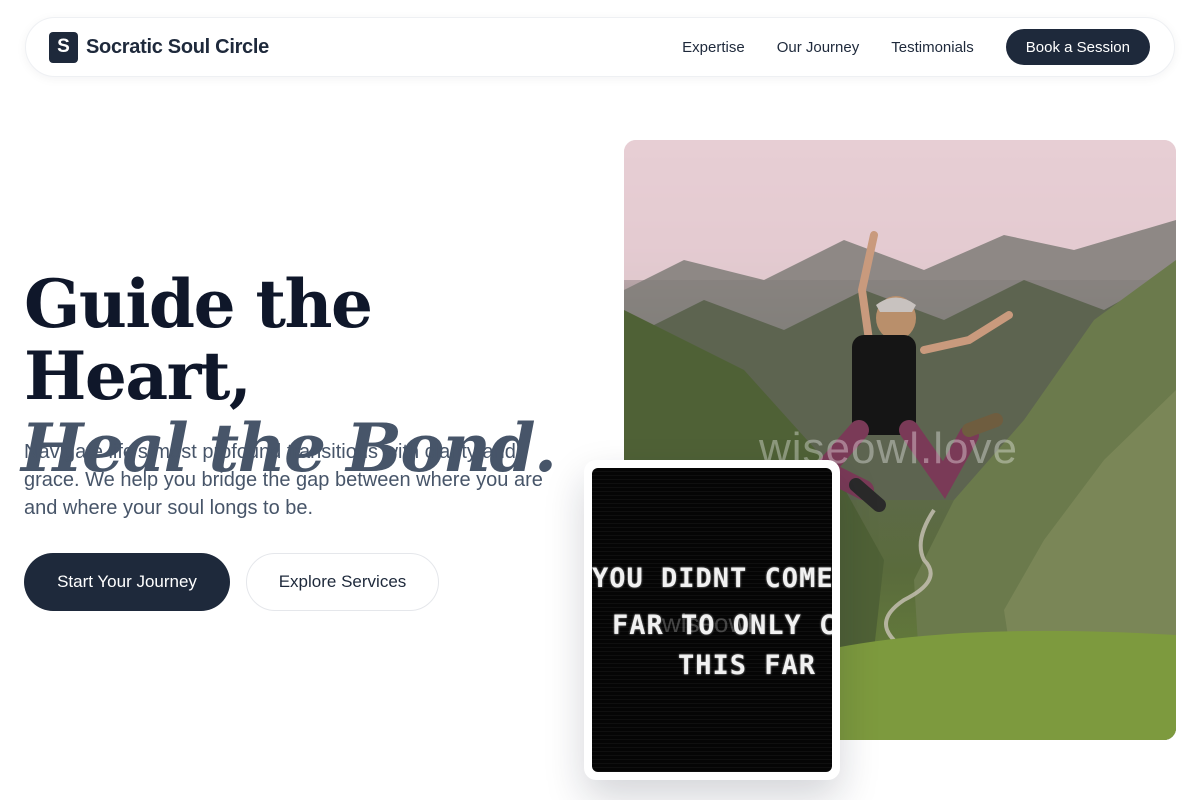  I want to click on start-journey-button: Start Your Journey, so click(127, 582).